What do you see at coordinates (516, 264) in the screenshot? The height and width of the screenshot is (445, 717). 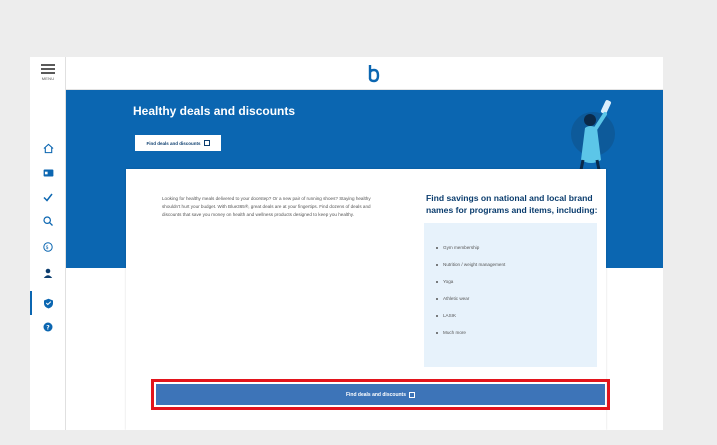 I see `list-item: Nutrition / weight management` at bounding box center [516, 264].